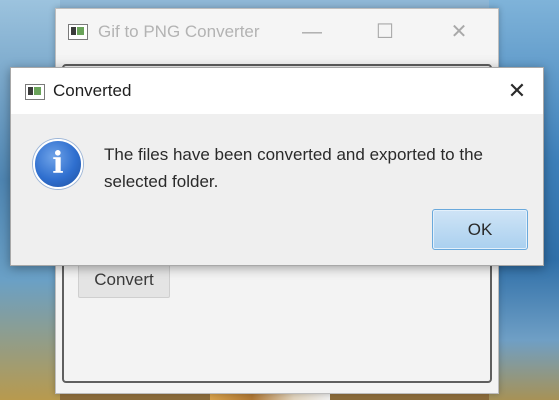 This screenshot has height=400, width=559. What do you see at coordinates (124, 280) in the screenshot?
I see `convert-button: Convert` at bounding box center [124, 280].